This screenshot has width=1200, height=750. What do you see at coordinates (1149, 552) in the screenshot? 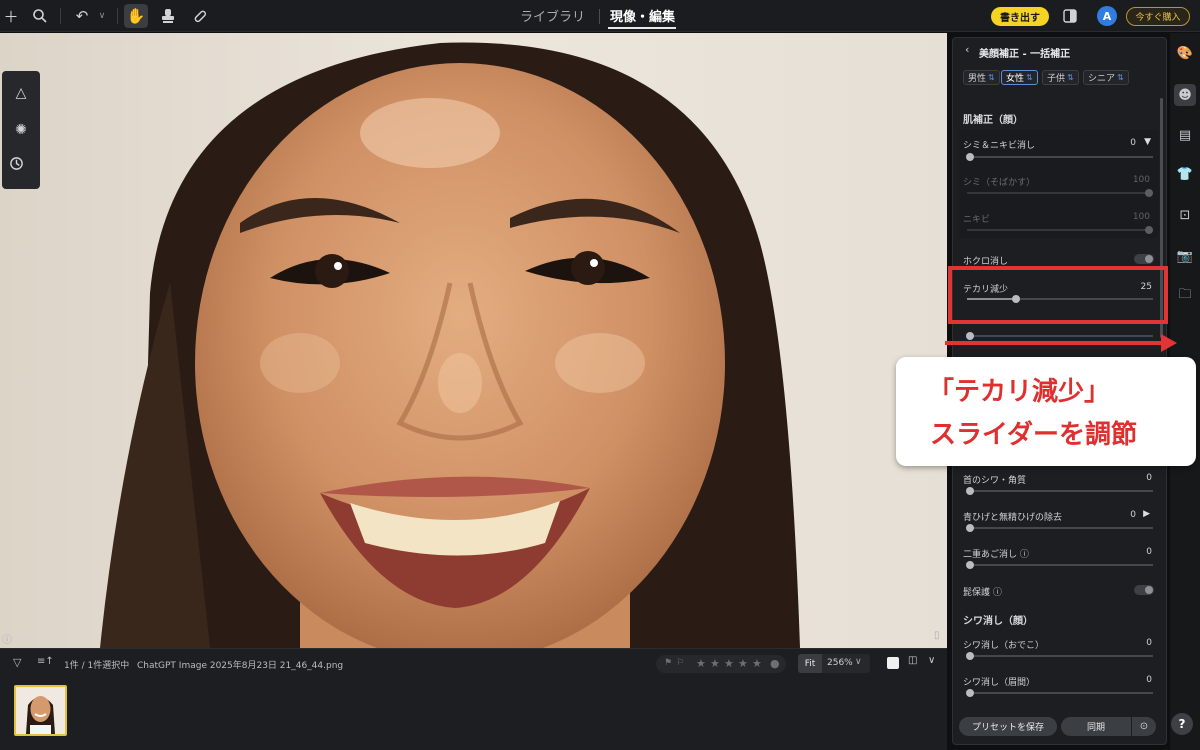
I see `double-chin-value: 0` at bounding box center [1149, 552].